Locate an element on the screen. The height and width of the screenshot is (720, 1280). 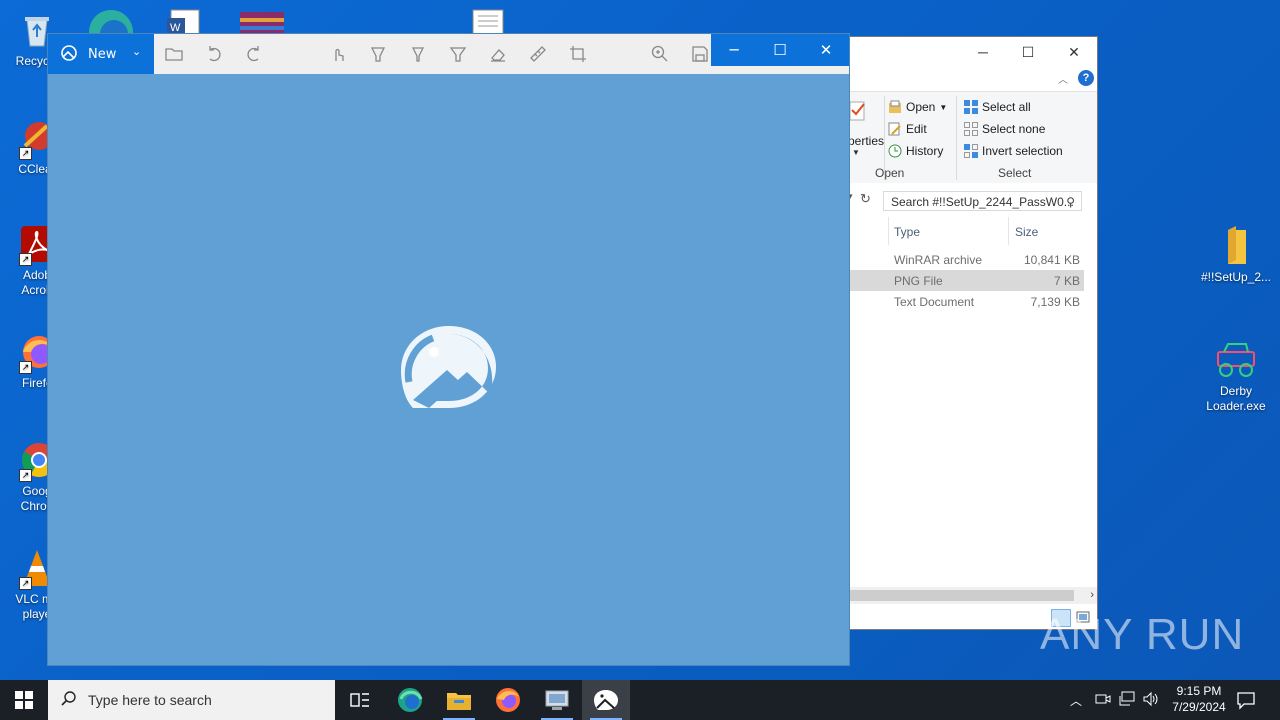
network-icon is located at coordinates (1127, 699).